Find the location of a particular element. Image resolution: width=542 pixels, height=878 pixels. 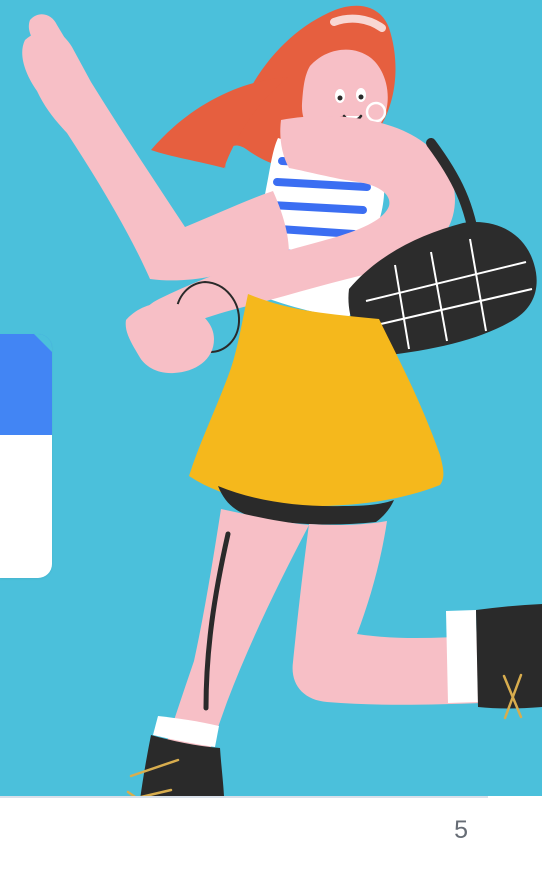

footer-divider is located at coordinates (244, 797).